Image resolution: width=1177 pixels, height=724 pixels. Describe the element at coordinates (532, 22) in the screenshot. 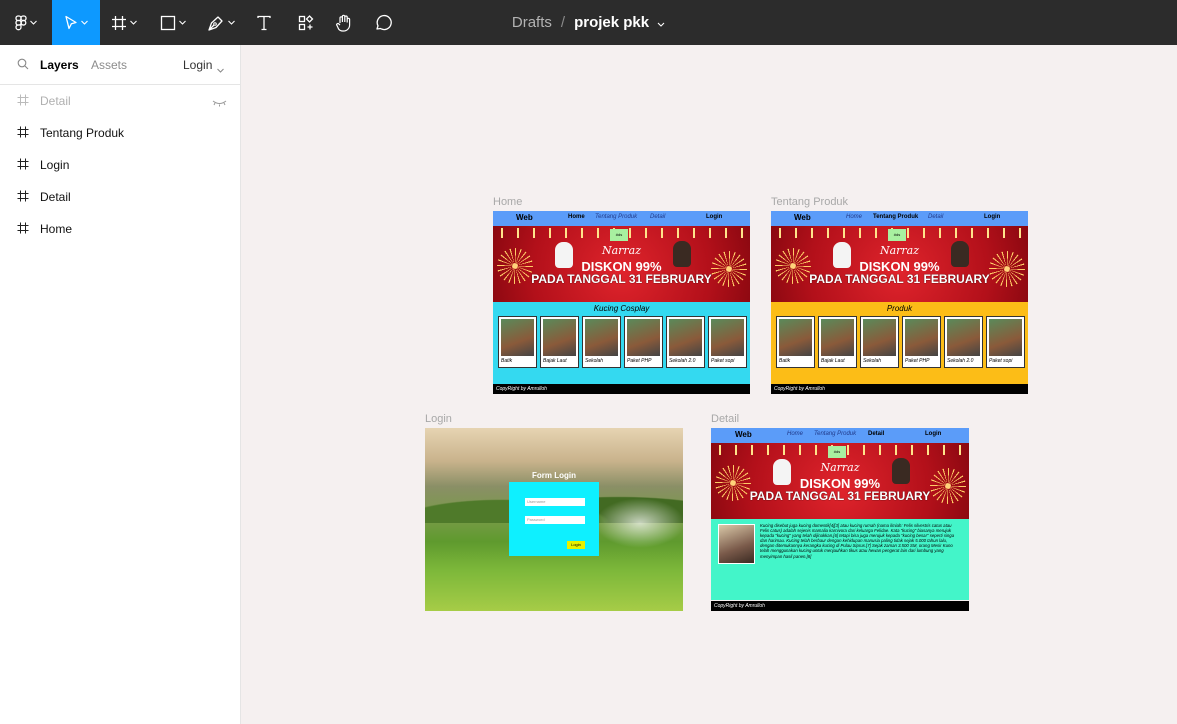

I see `drafts-link: Drafts` at that location.